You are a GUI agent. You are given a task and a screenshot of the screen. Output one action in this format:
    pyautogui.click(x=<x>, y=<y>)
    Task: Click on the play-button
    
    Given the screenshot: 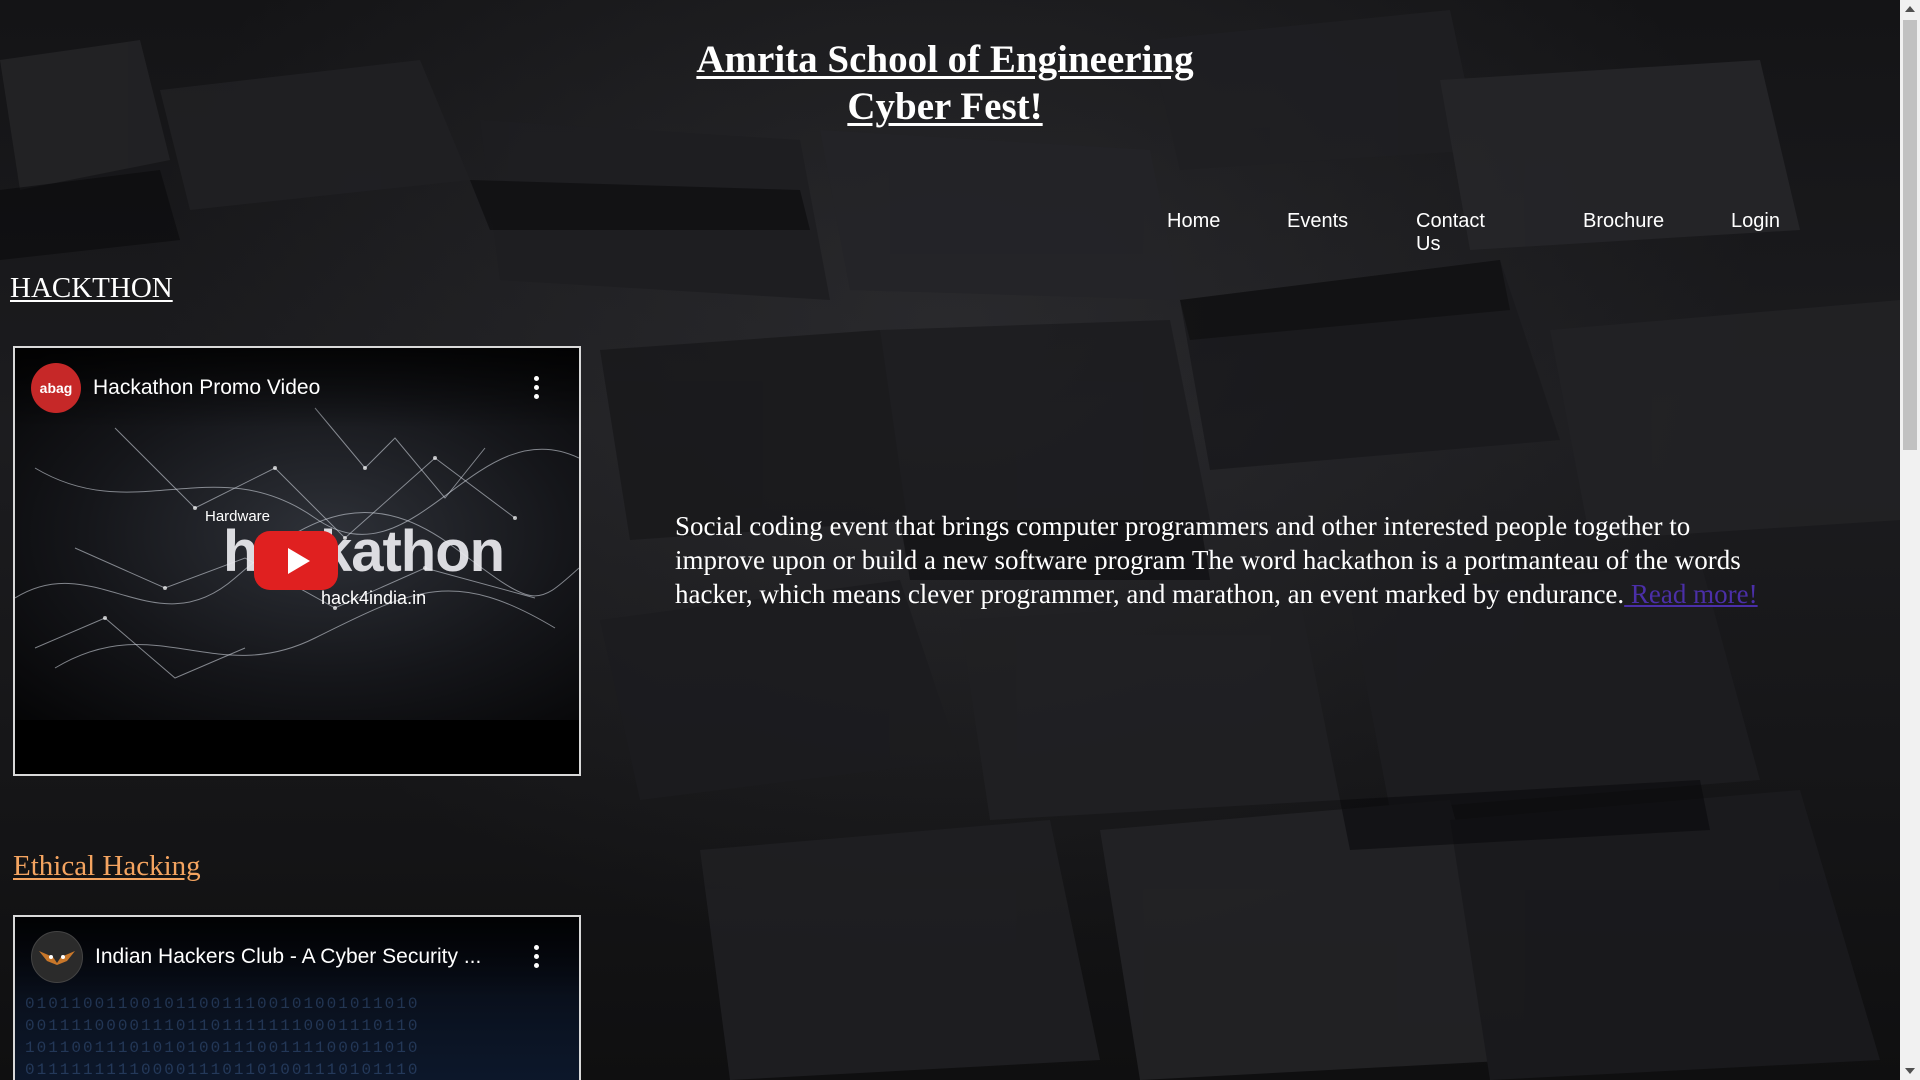 What is the action you would take?
    pyautogui.click(x=296, y=560)
    